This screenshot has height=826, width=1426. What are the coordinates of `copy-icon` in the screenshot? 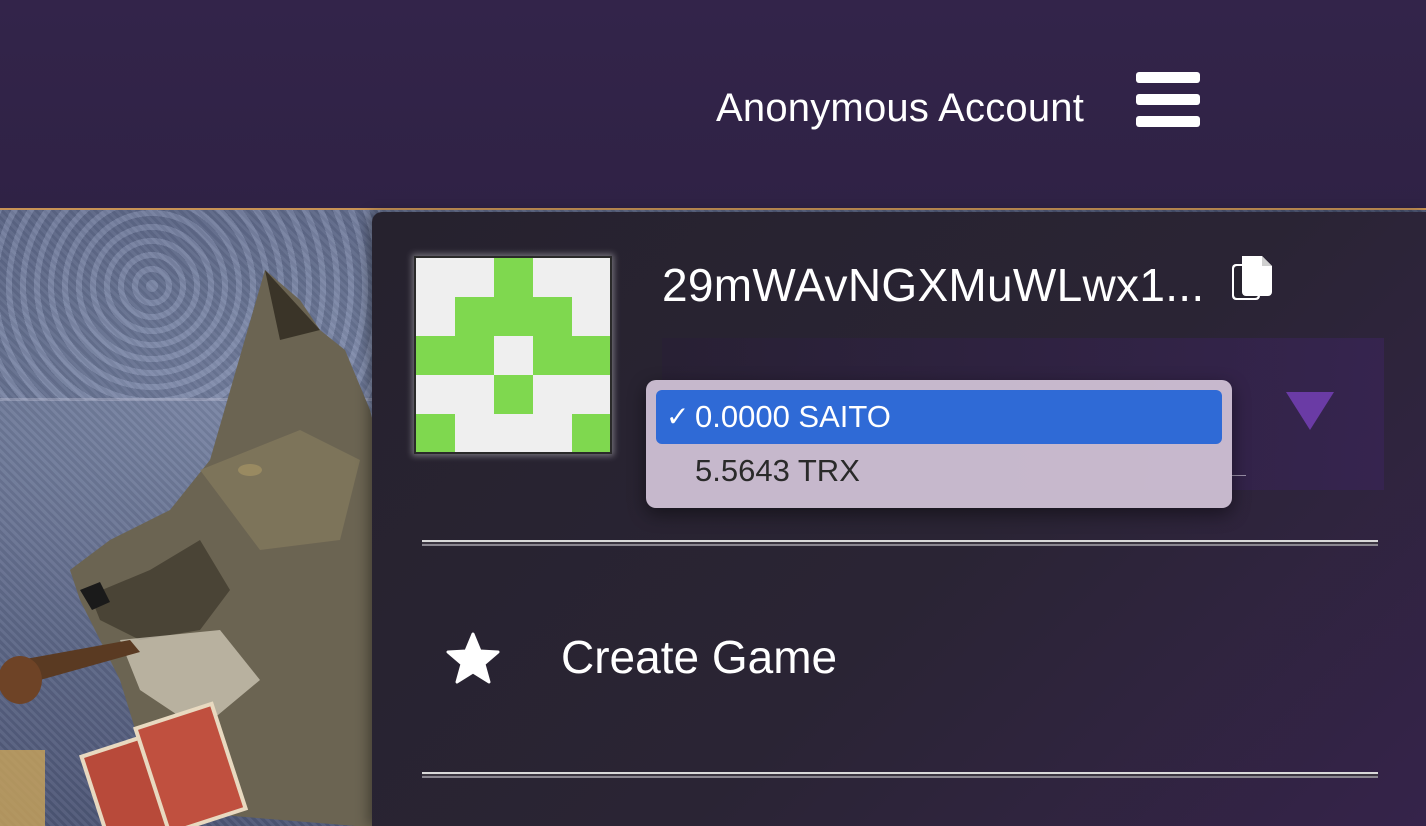 It's located at (1252, 279).